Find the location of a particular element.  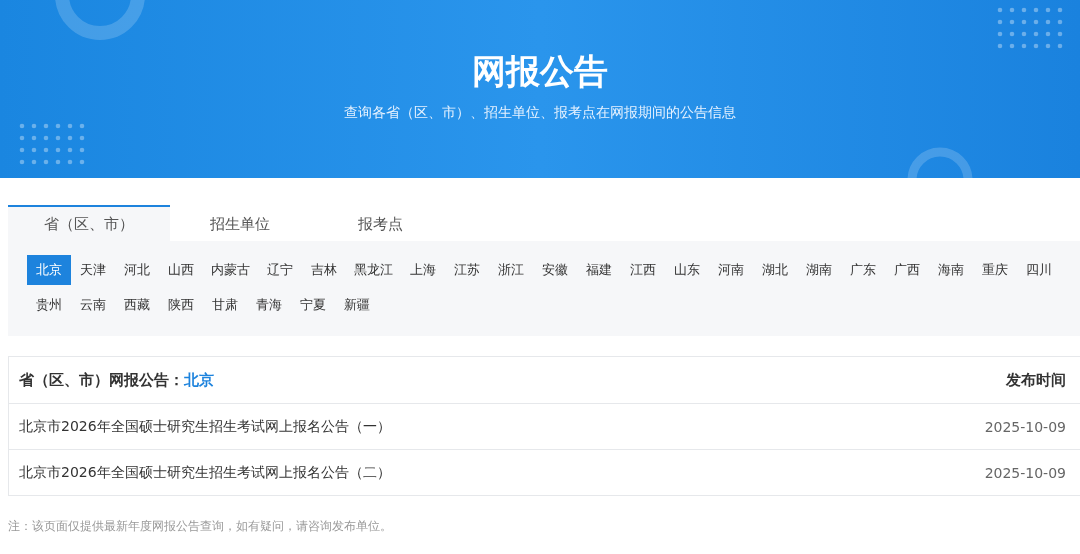

column-heading: 发布时间 is located at coordinates (1036, 380).